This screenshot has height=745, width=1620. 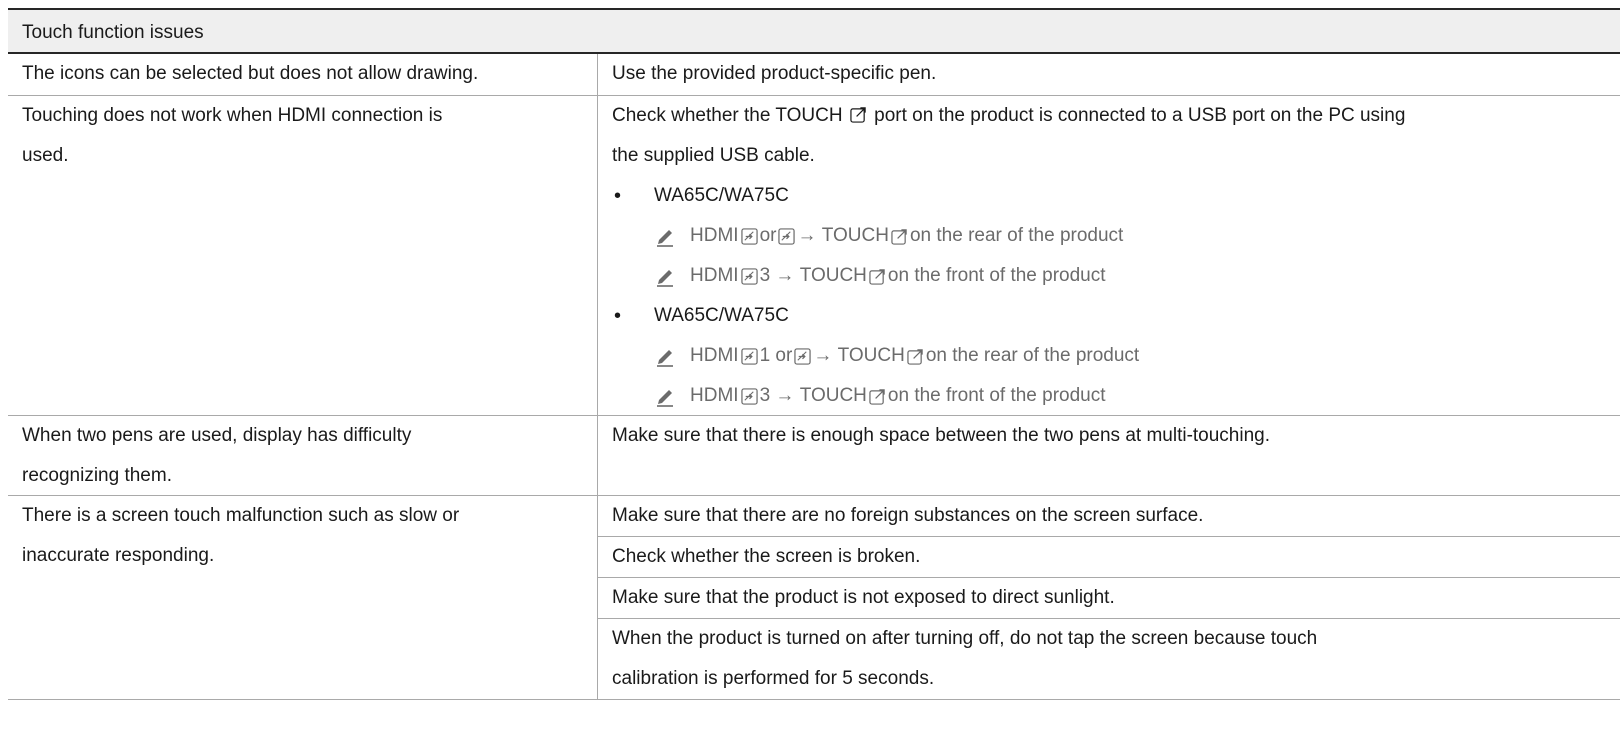 I want to click on solution-cell: Use the provided product-specific pen., so click(x=774, y=73).